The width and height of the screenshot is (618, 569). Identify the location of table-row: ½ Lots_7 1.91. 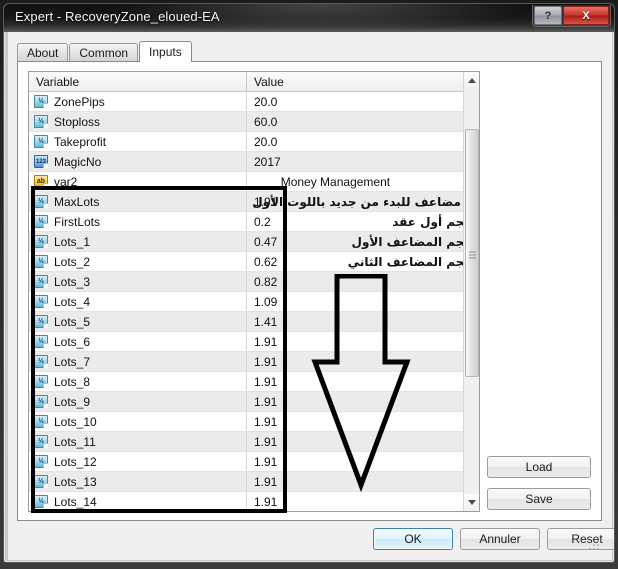
(254, 362).